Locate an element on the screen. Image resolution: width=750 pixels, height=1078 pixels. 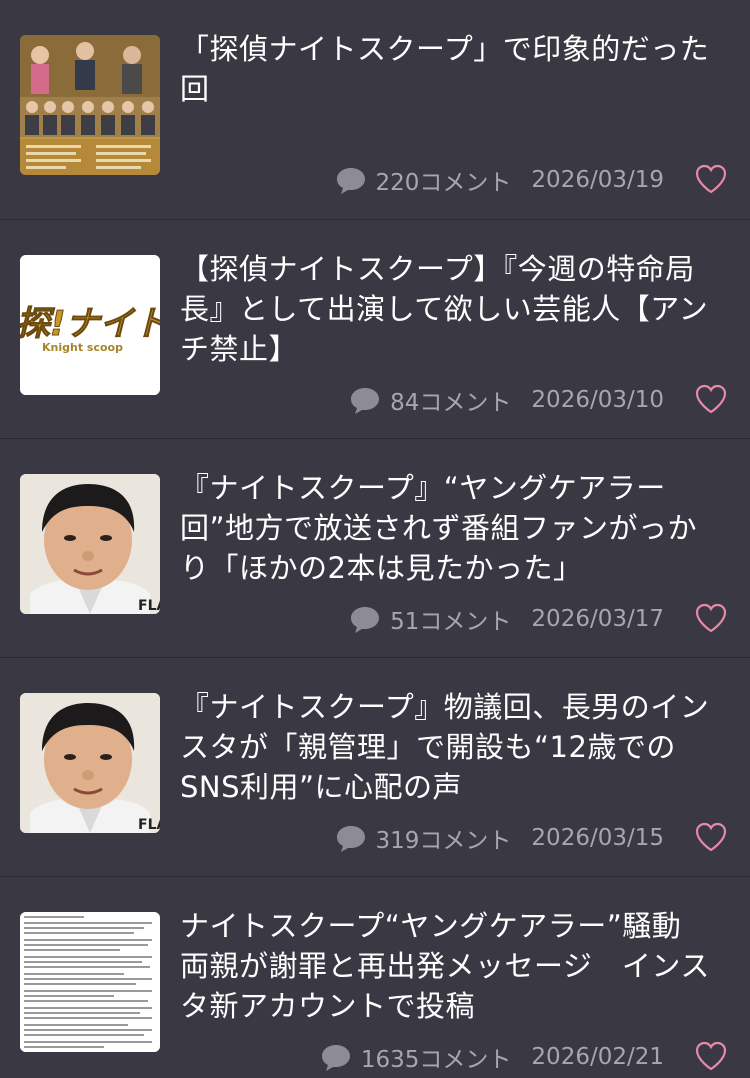
article-meta: 220コメント 2026/03/19 is located at coordinates (499, 180).